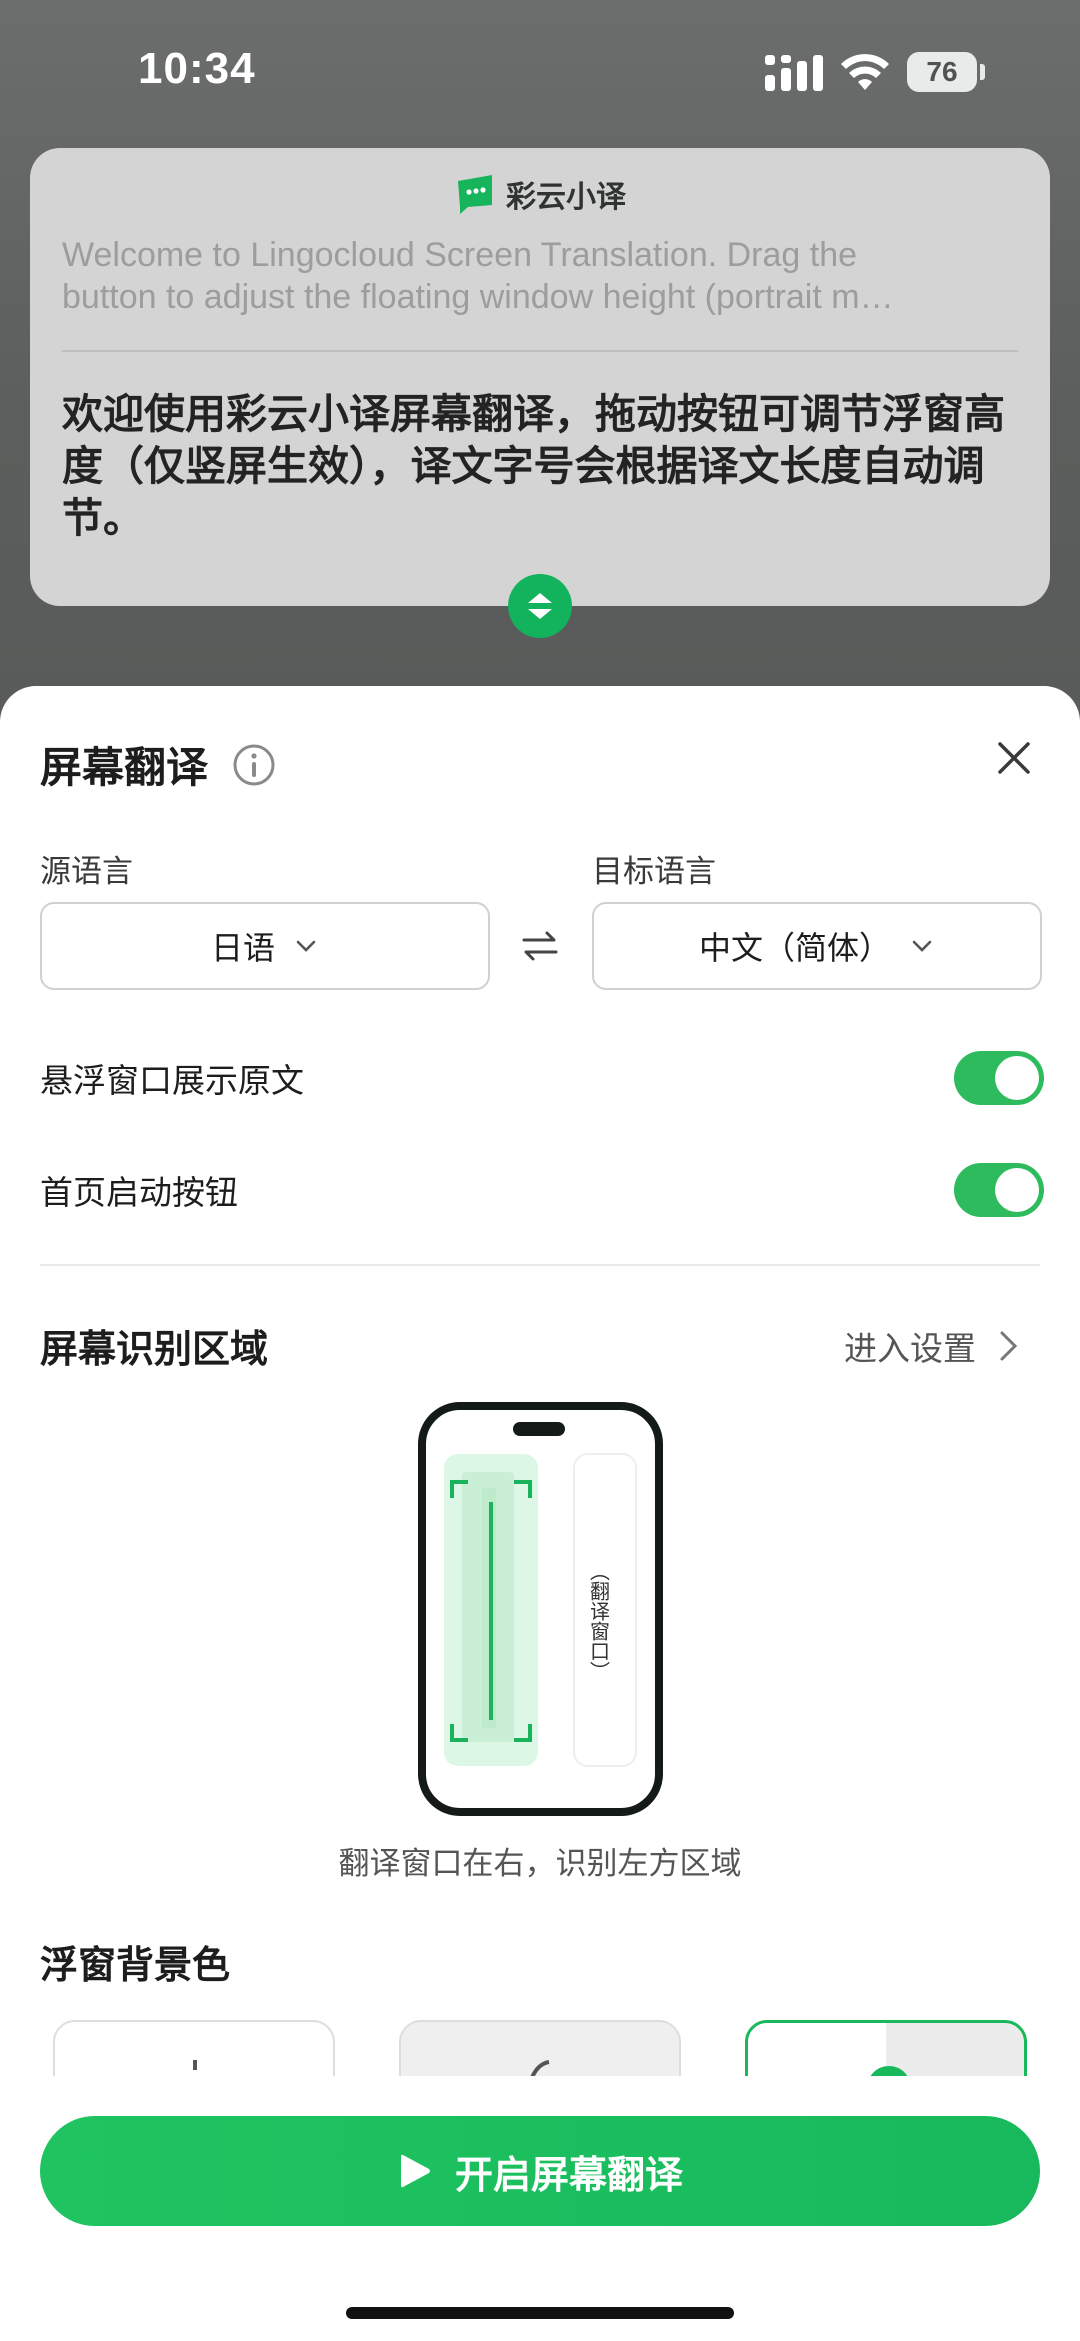 This screenshot has width=1080, height=2341. Describe the element at coordinates (542, 1190) in the screenshot. I see `home-button-row: 首页启动按钮` at that location.